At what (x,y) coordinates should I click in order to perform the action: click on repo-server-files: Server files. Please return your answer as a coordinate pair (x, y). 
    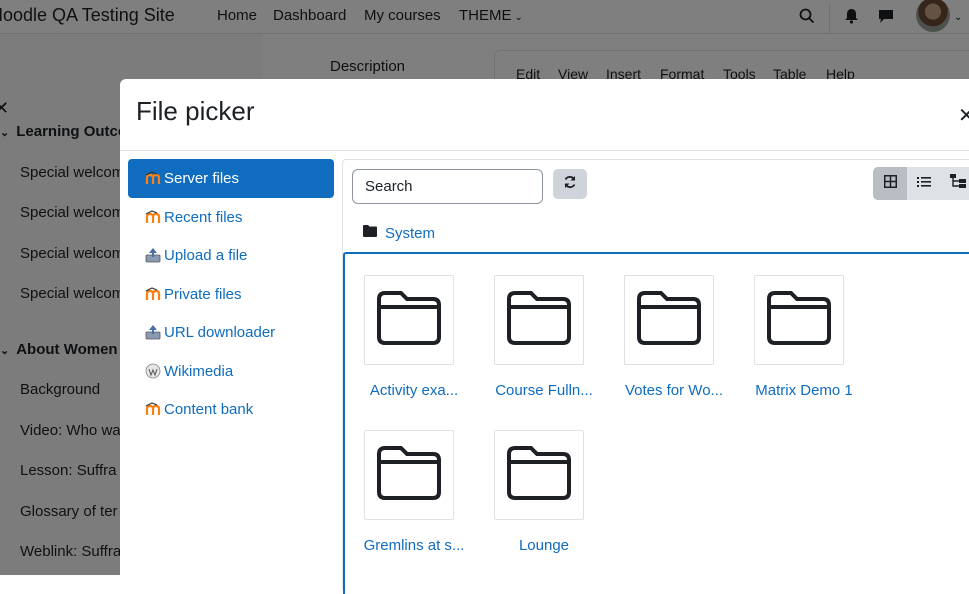
    Looking at the image, I should click on (231, 178).